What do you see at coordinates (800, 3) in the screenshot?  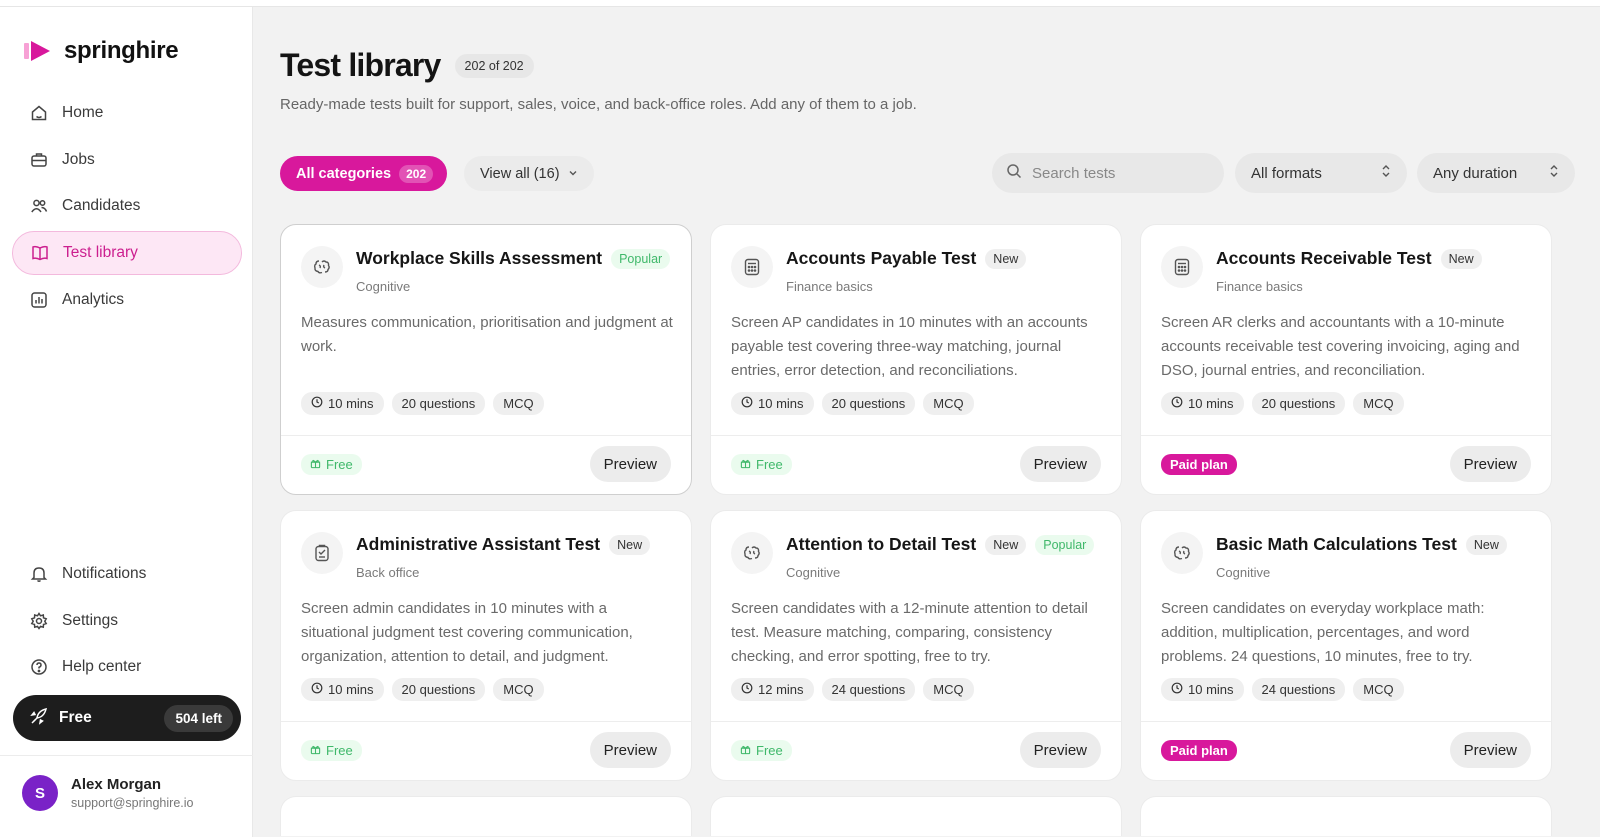 I see `window-top-edge` at bounding box center [800, 3].